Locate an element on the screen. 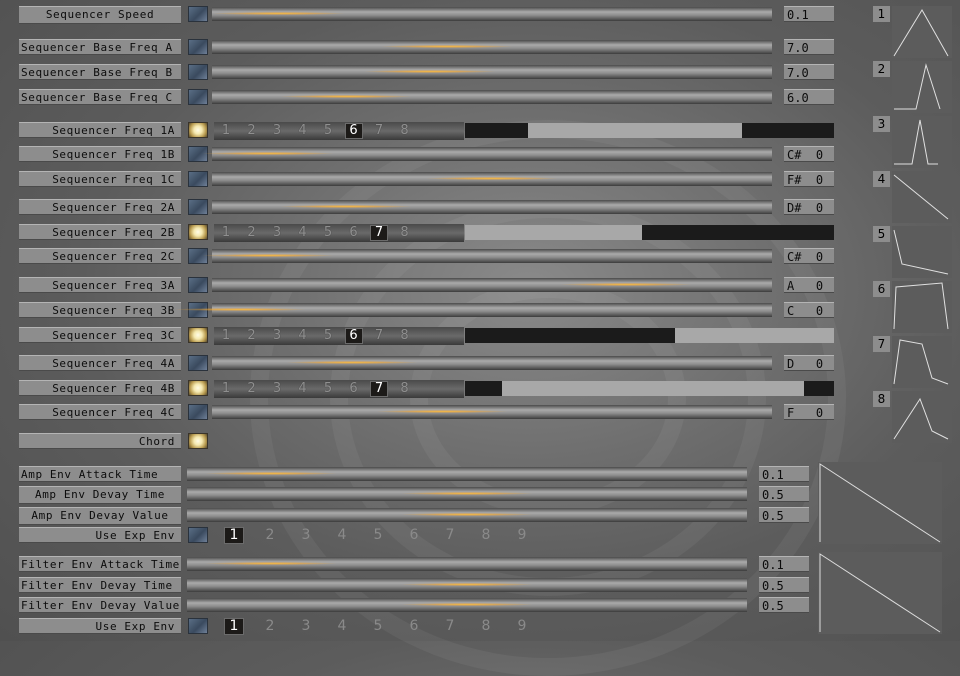 This screenshot has height=676, width=960. amp-env-attack-slider is located at coordinates (467, 474).